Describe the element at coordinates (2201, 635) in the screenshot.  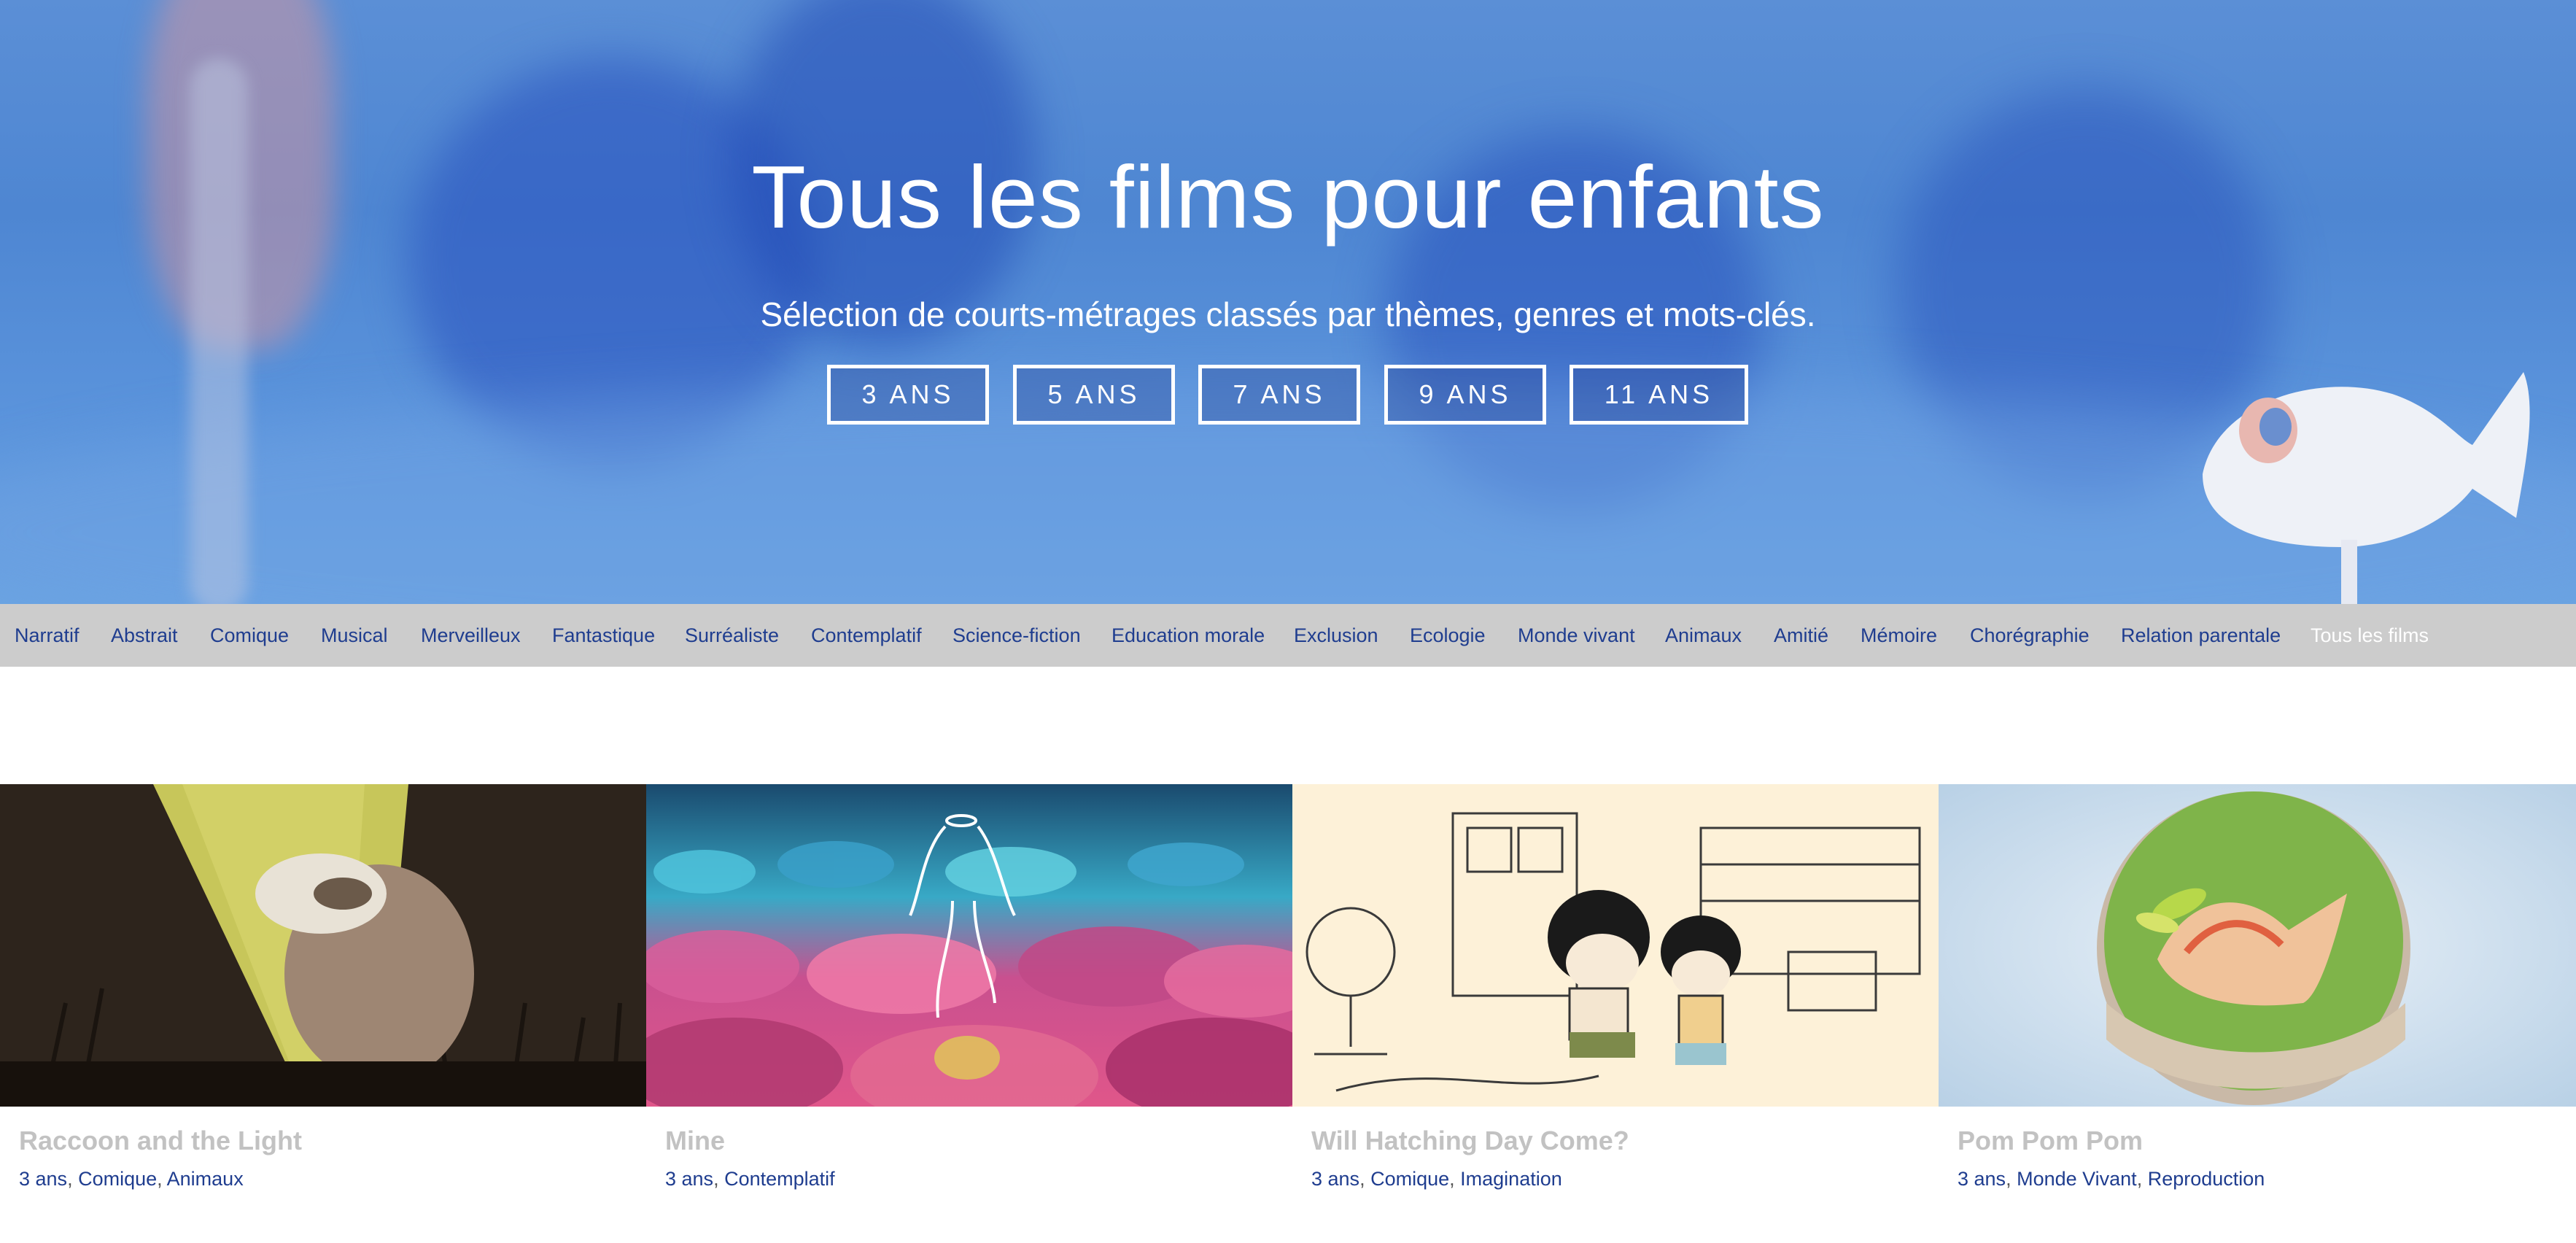
I see `category-relation-parentale: Relation parentale` at that location.